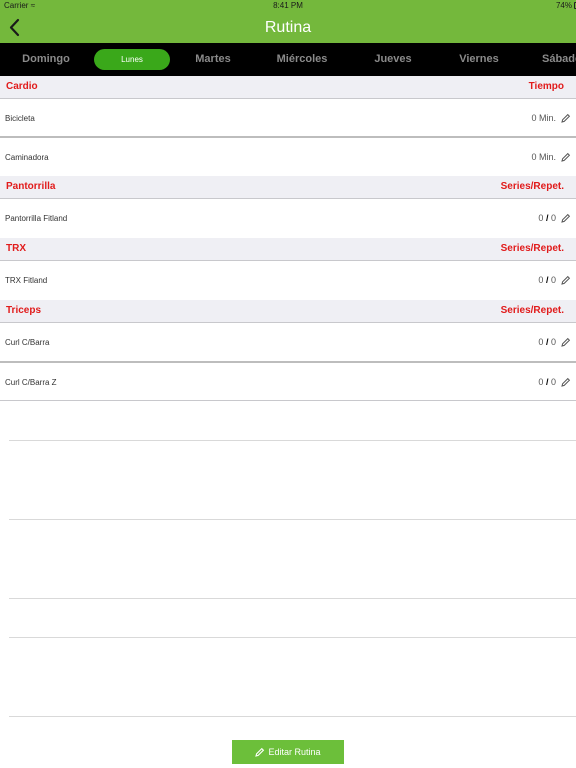 The height and width of the screenshot is (768, 576). What do you see at coordinates (393, 59) in the screenshot?
I see `tab-jueves: Jueves` at bounding box center [393, 59].